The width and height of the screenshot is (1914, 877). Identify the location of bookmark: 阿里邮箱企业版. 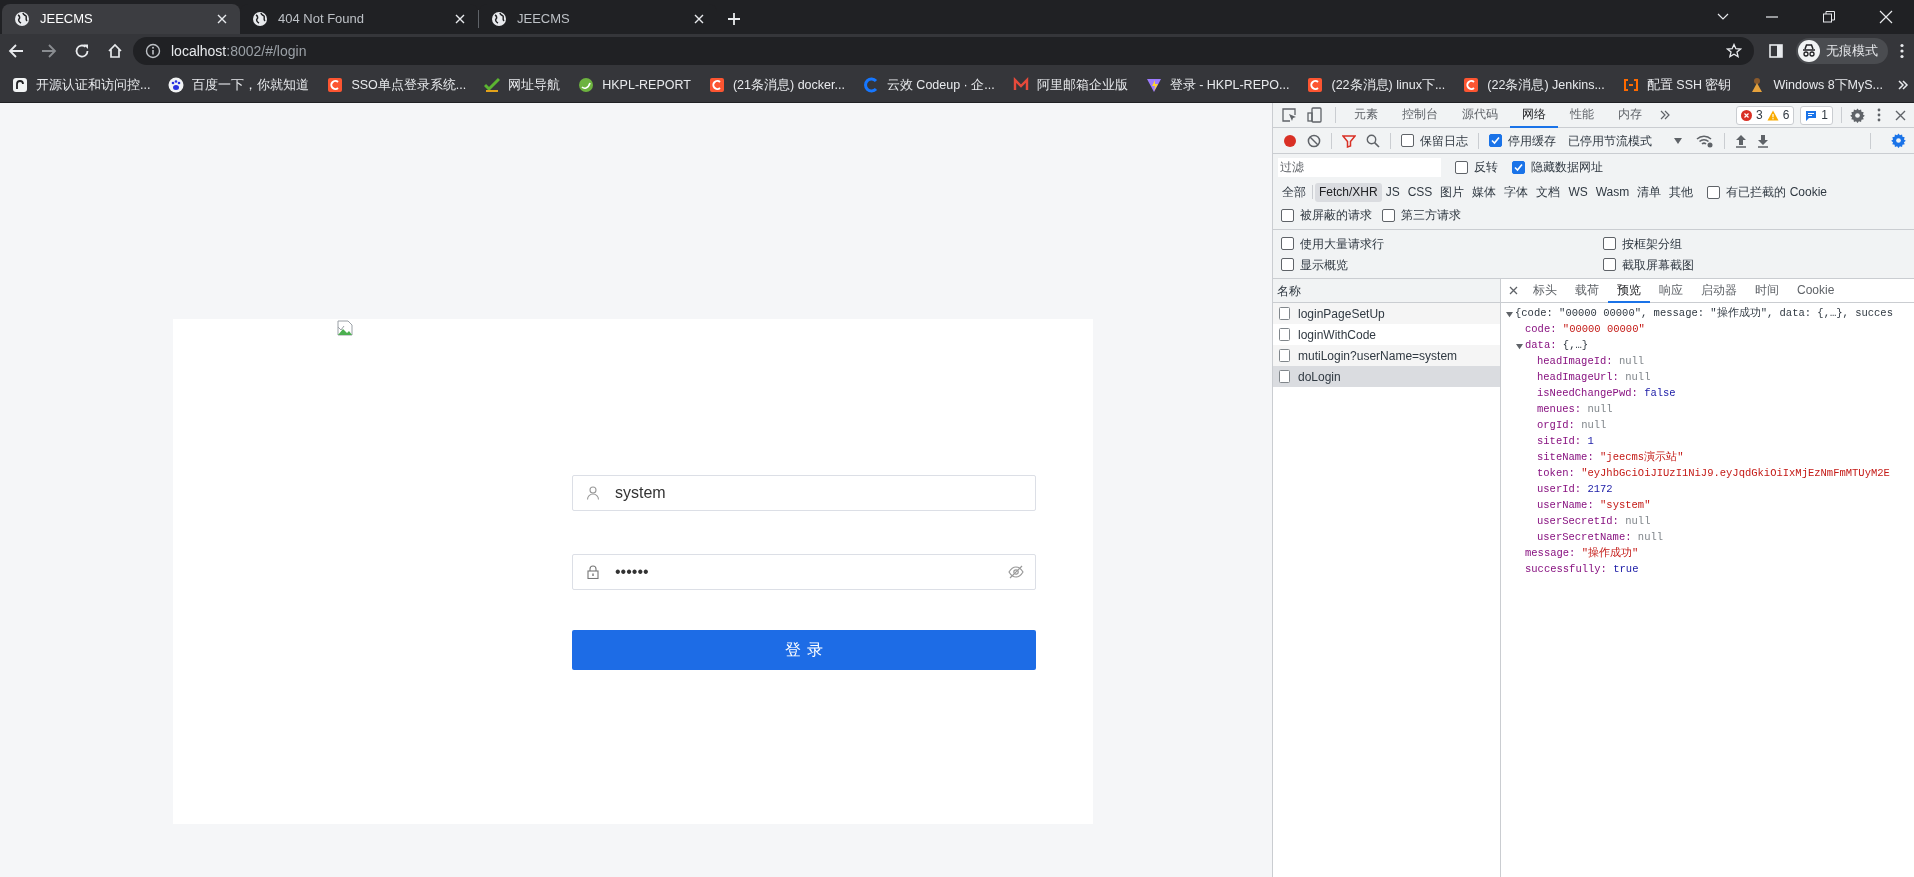
(1070, 85).